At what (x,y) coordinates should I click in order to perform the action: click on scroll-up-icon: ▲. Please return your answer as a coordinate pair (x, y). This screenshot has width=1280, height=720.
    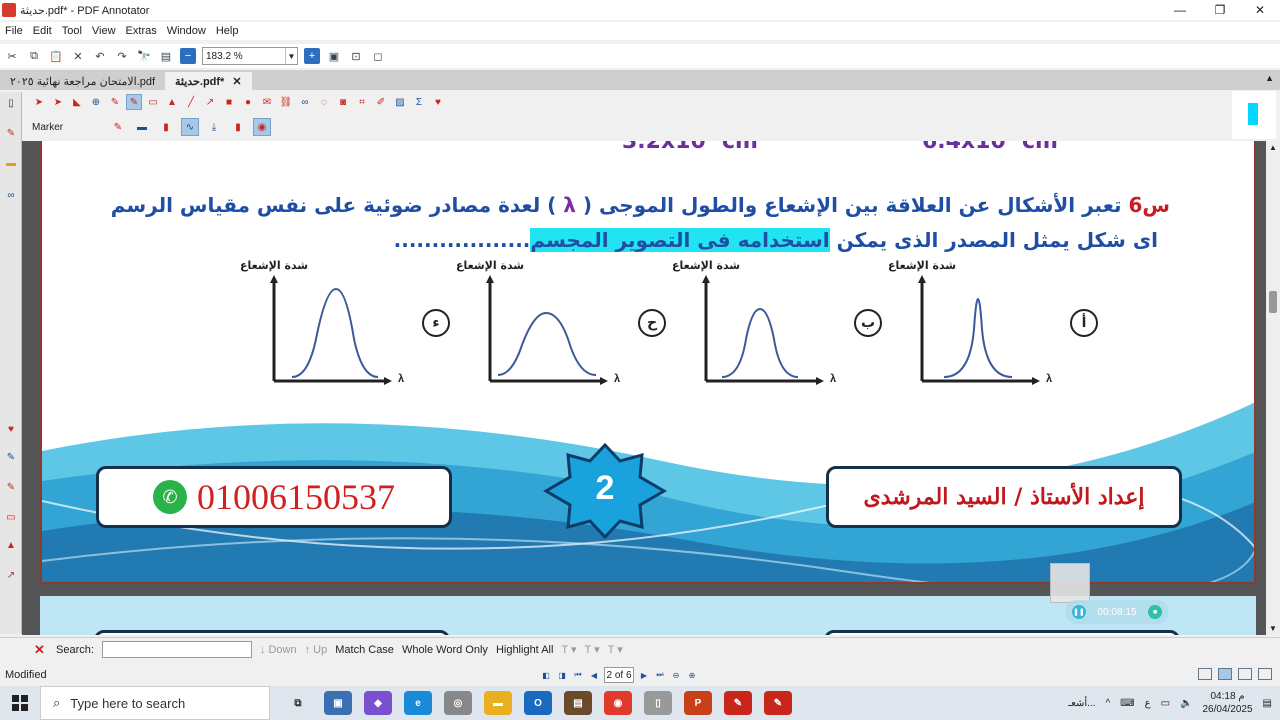
    Looking at the image, I should click on (1273, 147).